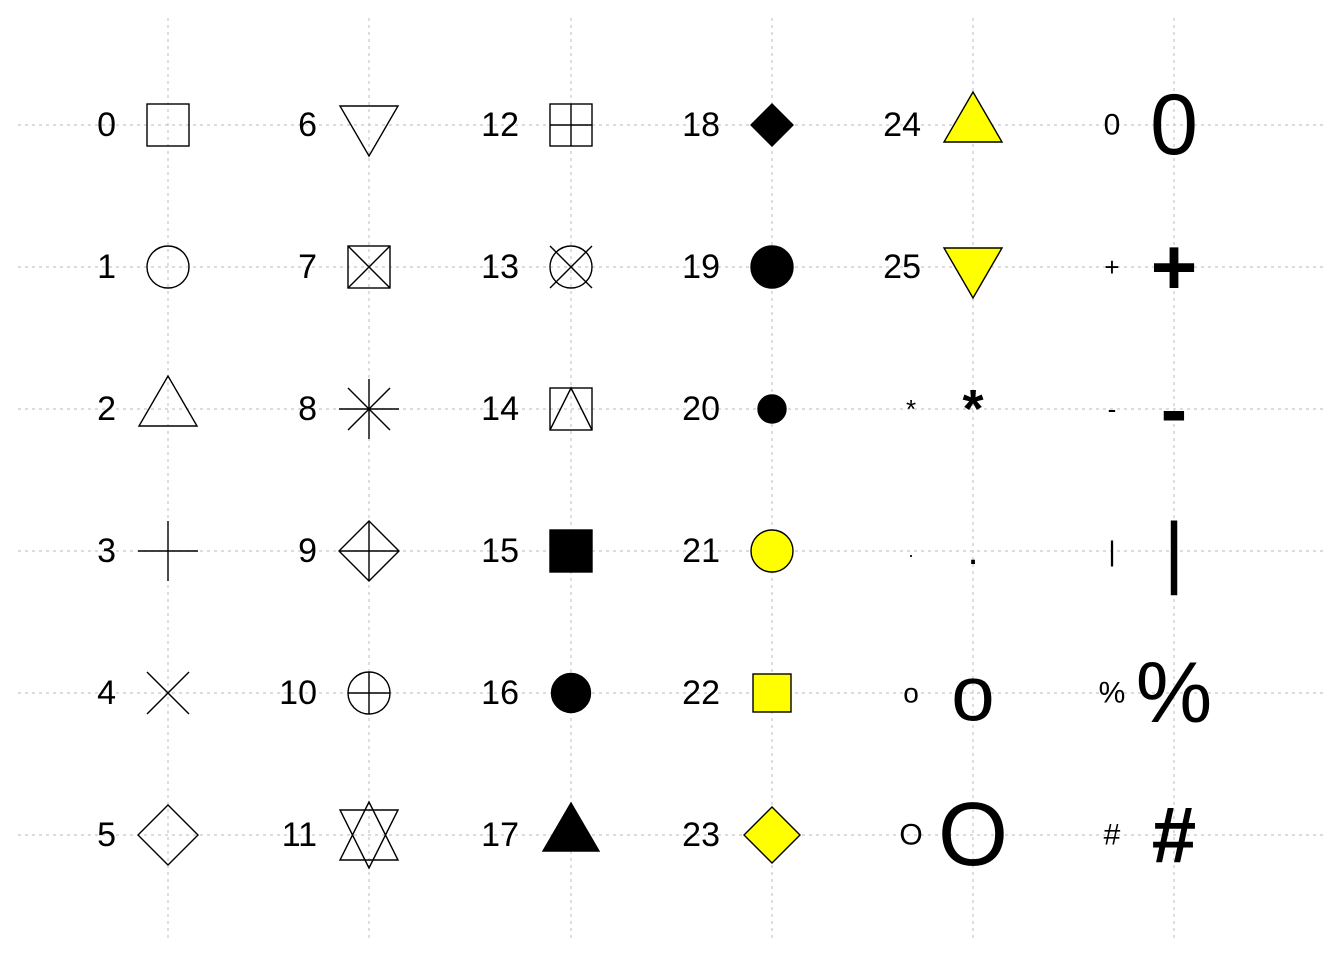 This screenshot has width=1344, height=960. I want to click on point-label: 1, so click(106, 267).